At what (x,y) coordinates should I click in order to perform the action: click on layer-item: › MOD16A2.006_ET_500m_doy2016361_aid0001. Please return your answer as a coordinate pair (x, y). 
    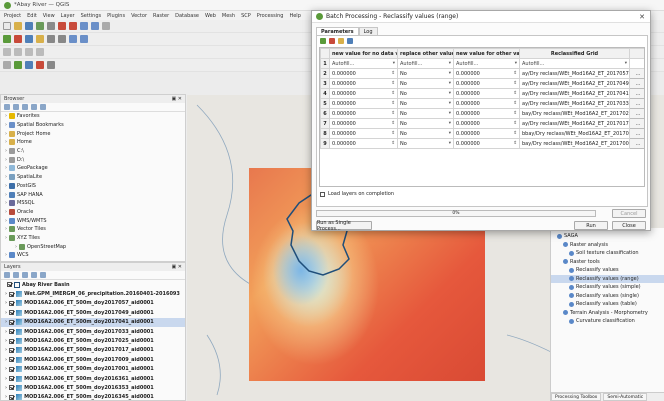
    Looking at the image, I should click on (93, 378).